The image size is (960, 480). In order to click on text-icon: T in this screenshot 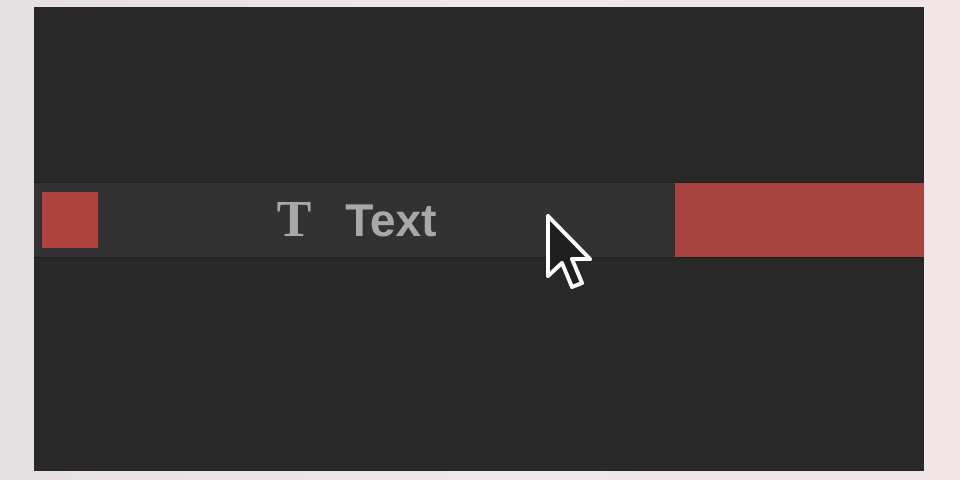, I will do `click(294, 220)`.